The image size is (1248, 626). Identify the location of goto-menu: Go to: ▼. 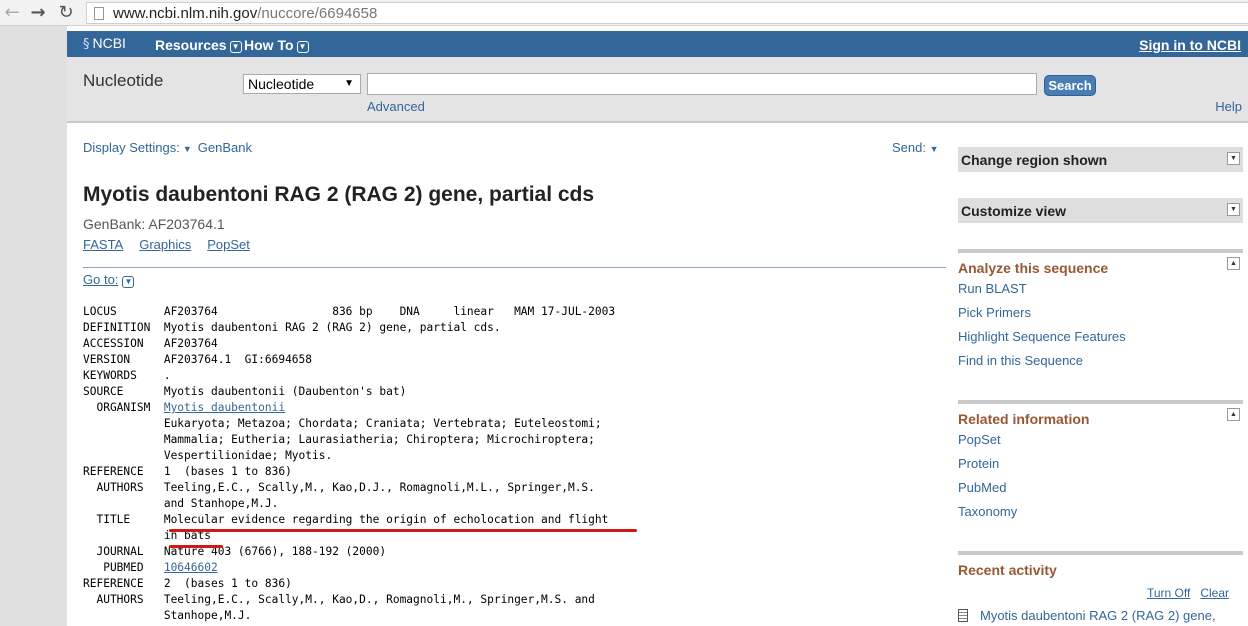
(109, 280).